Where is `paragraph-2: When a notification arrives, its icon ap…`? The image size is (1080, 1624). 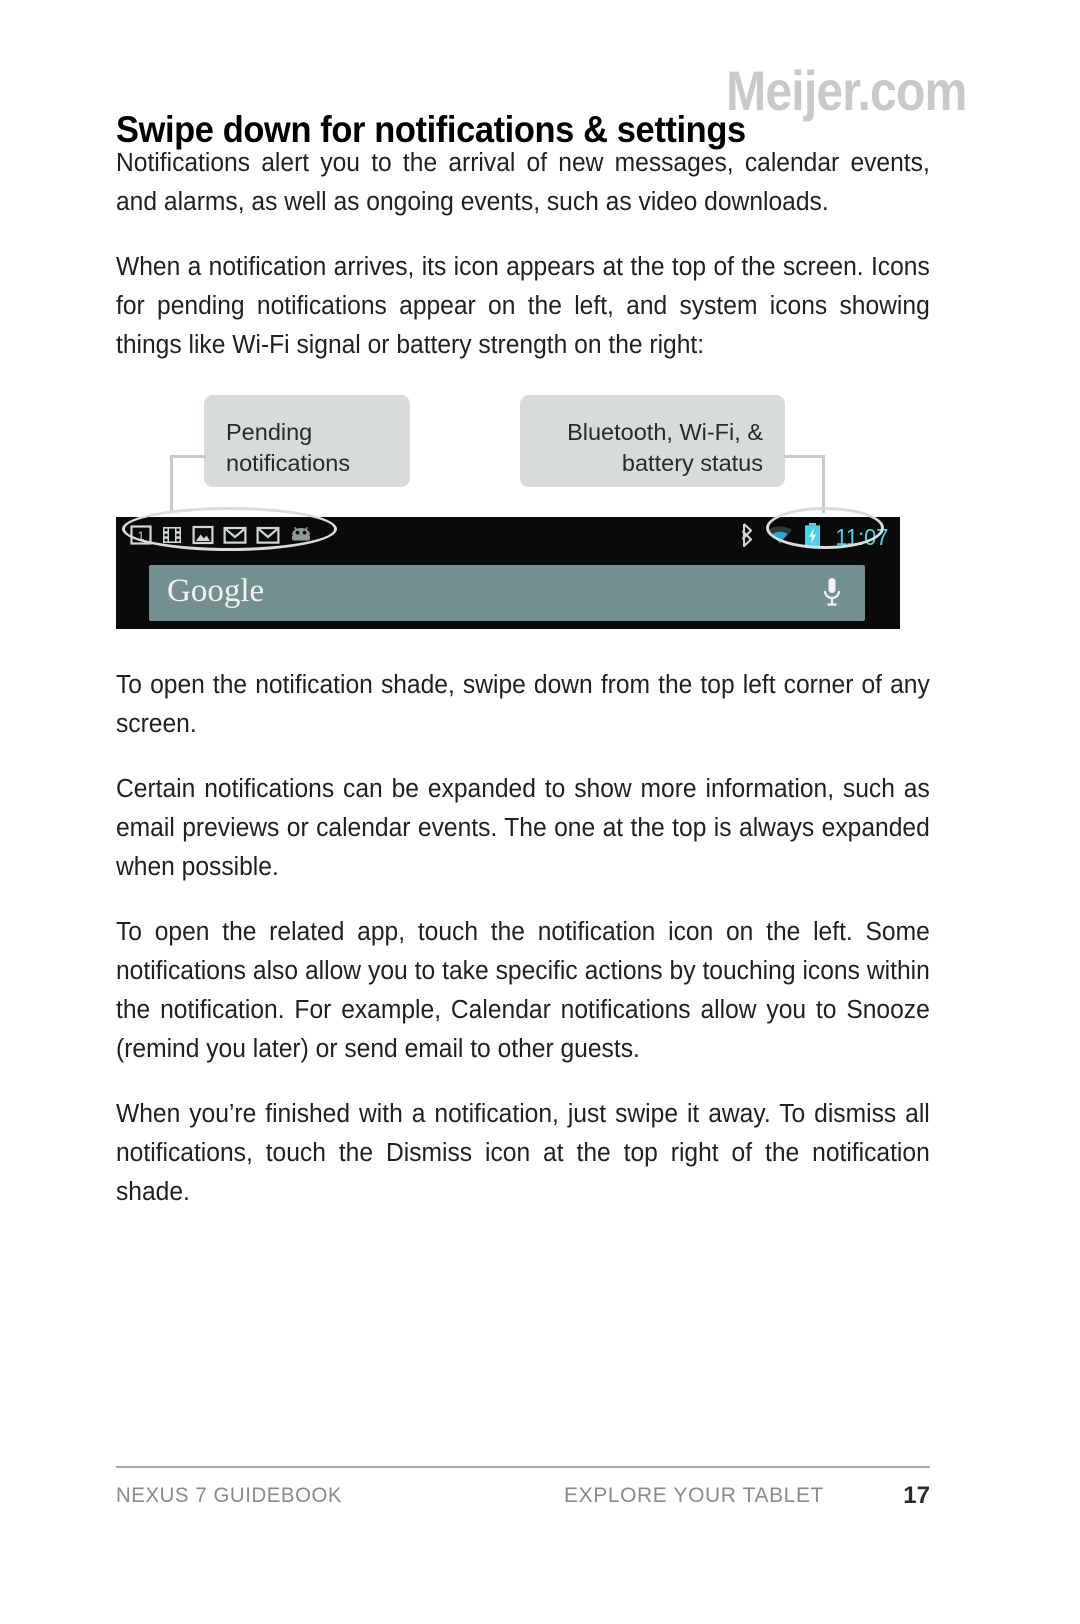 paragraph-2: When a notification arrives, its icon ap… is located at coordinates (523, 306).